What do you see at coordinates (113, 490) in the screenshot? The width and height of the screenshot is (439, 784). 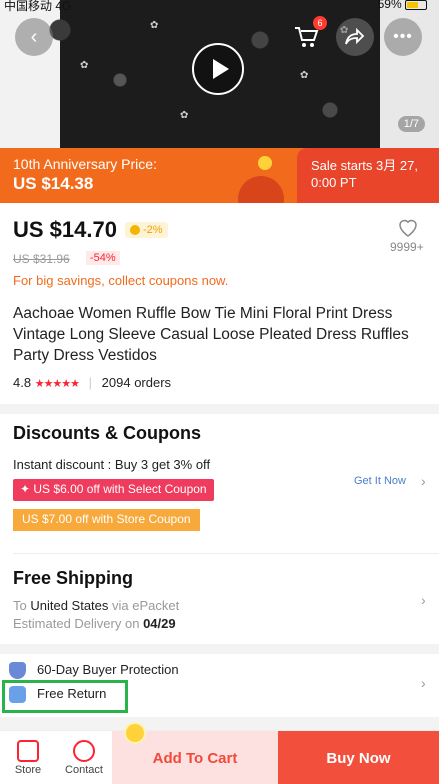 I see `select-coupon-badge: ✦ US $6.00 off with Select Coupon` at bounding box center [113, 490].